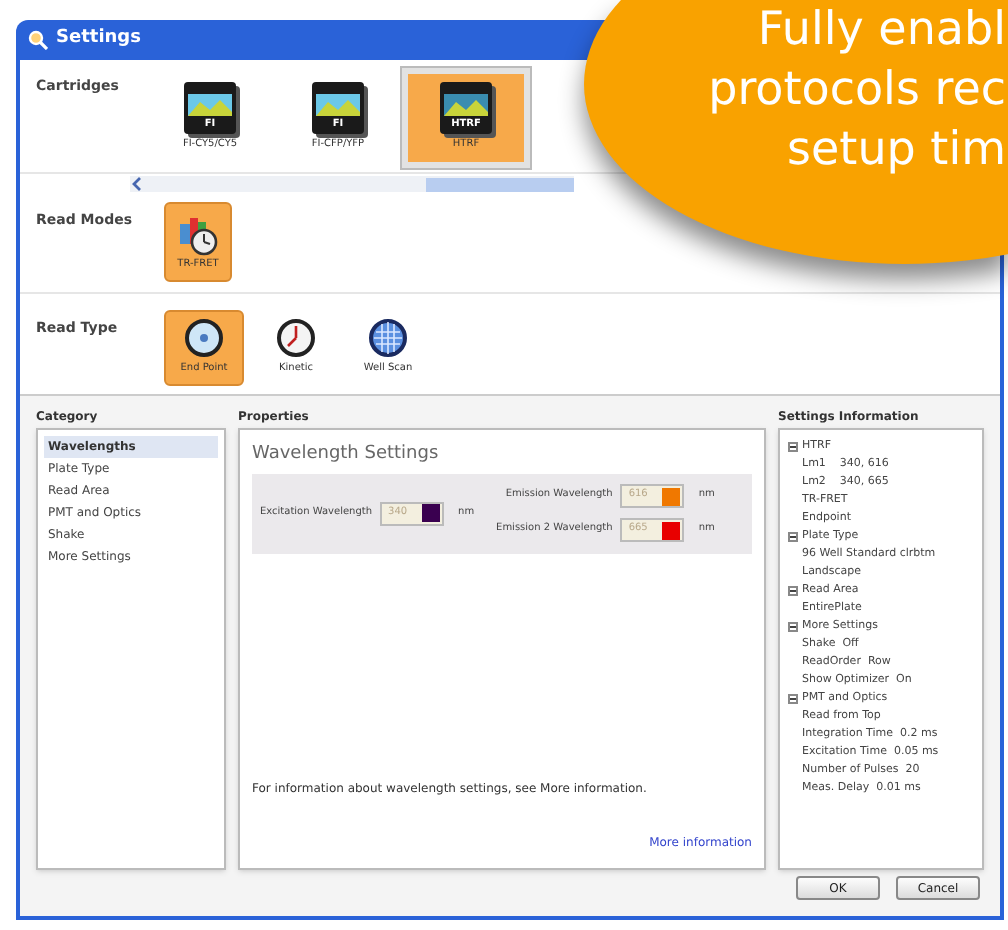  Describe the element at coordinates (296, 338) in the screenshot. I see `clock-icon` at that location.